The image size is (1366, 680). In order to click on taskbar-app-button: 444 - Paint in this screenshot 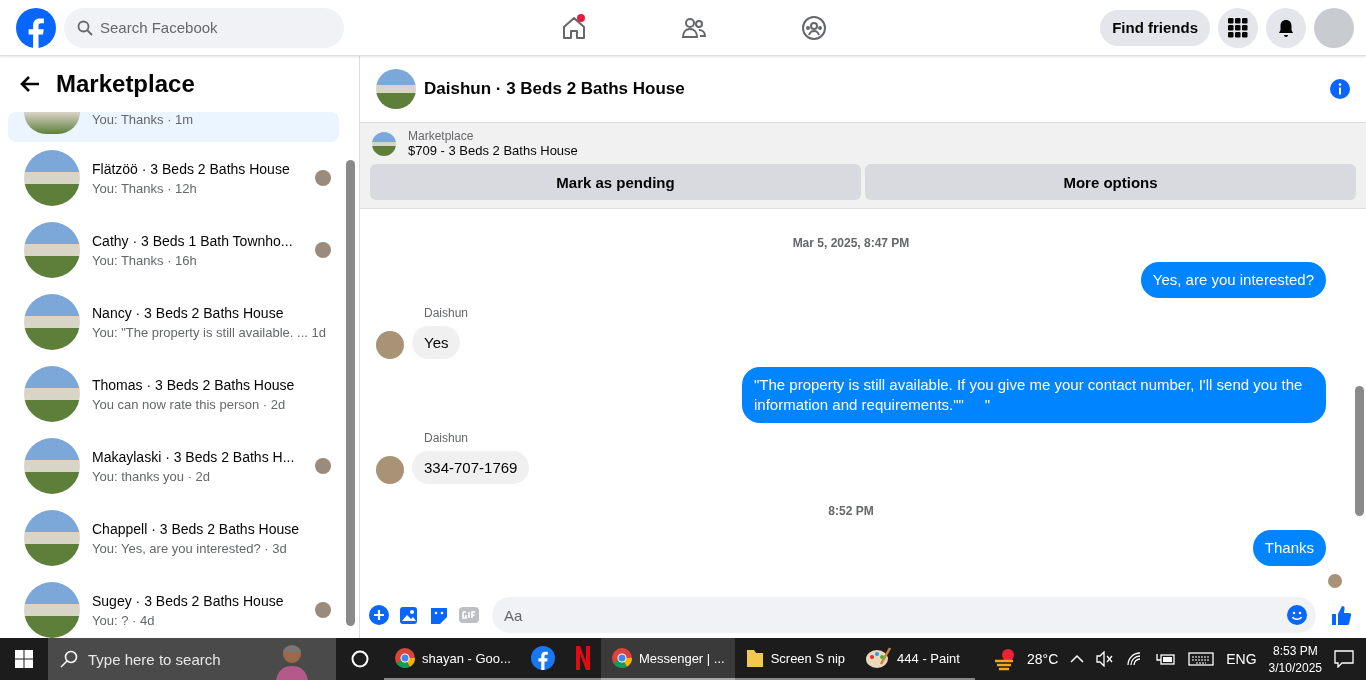, I will do `click(915, 659)`.